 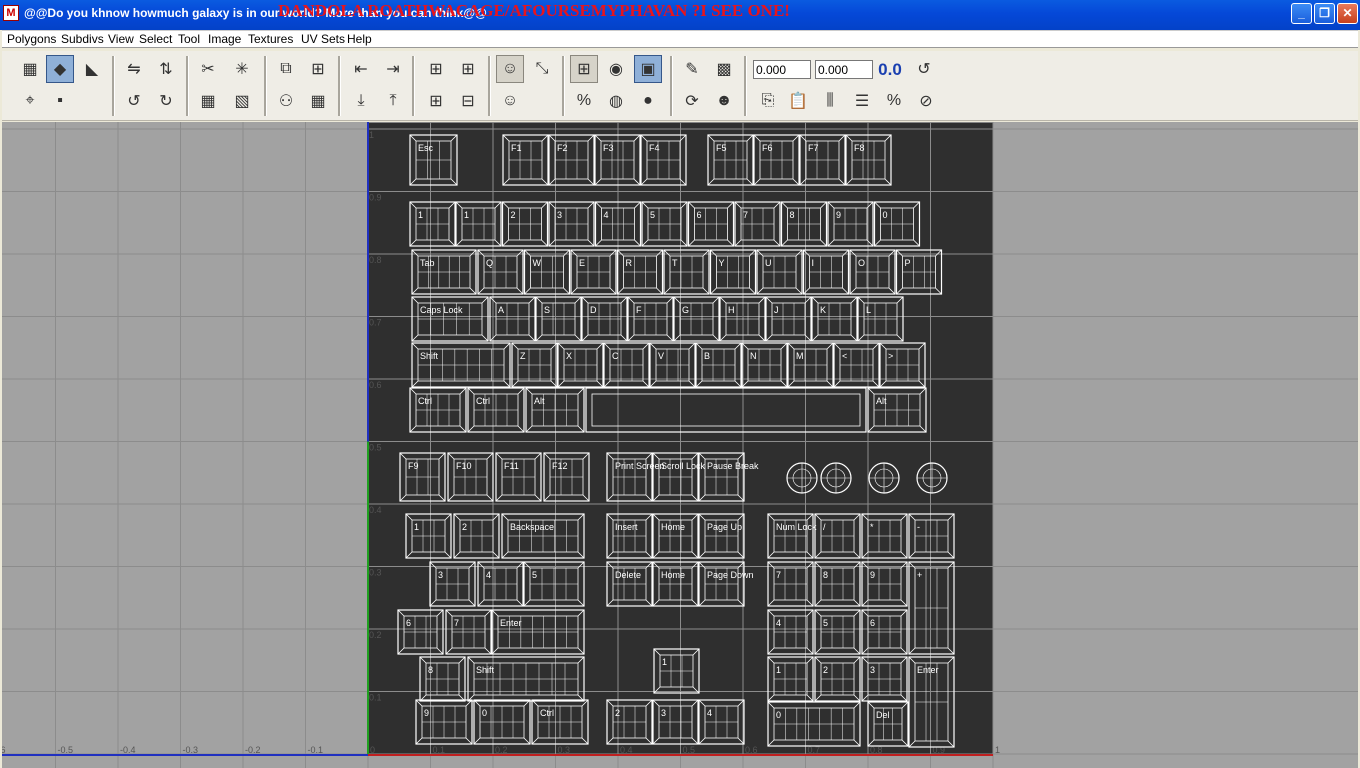 What do you see at coordinates (908, 263) in the screenshot?
I see `key-label: P` at bounding box center [908, 263].